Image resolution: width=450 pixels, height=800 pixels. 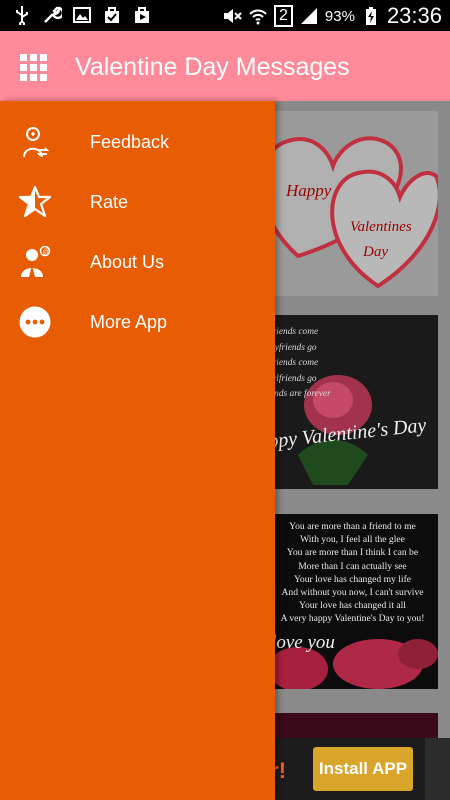 I want to click on mute-icon, so click(x=233, y=16).